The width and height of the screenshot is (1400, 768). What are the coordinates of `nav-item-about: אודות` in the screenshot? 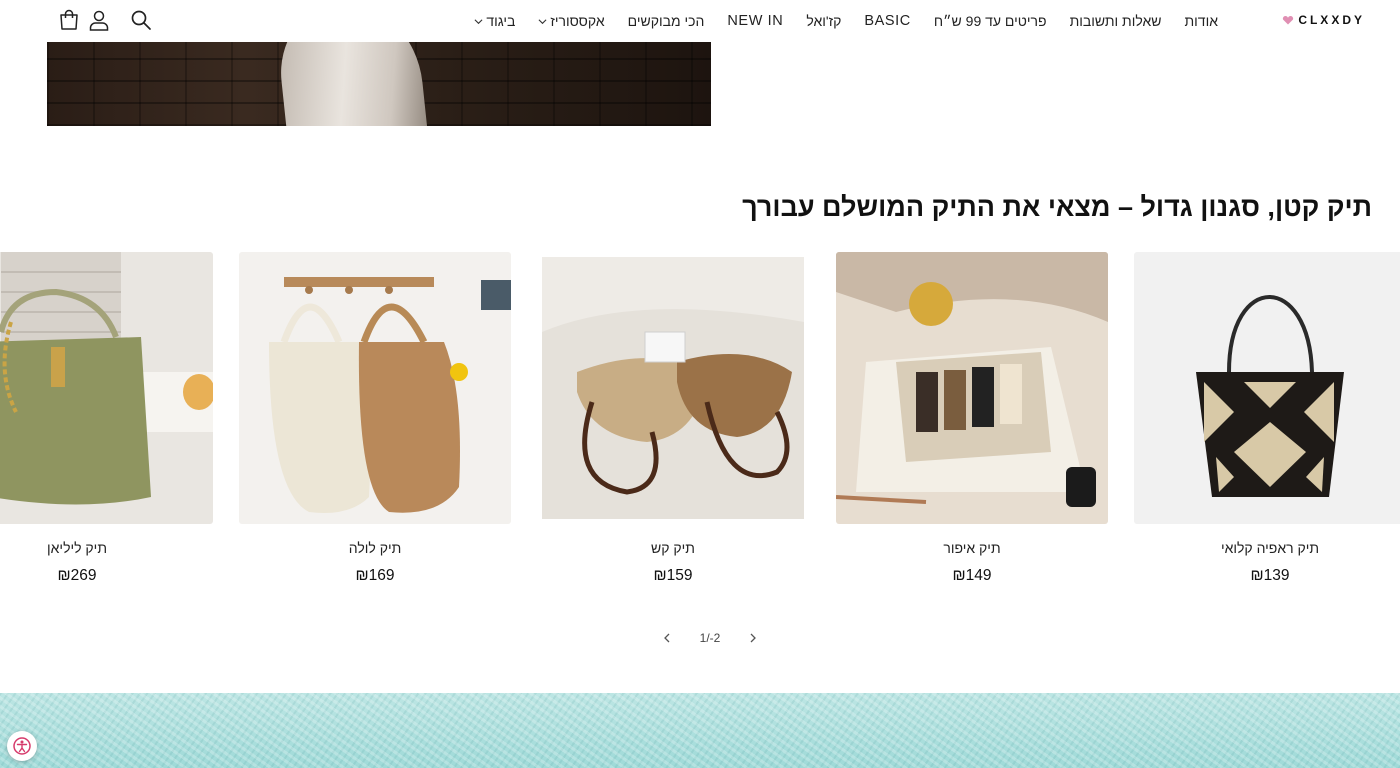 It's located at (1202, 21).